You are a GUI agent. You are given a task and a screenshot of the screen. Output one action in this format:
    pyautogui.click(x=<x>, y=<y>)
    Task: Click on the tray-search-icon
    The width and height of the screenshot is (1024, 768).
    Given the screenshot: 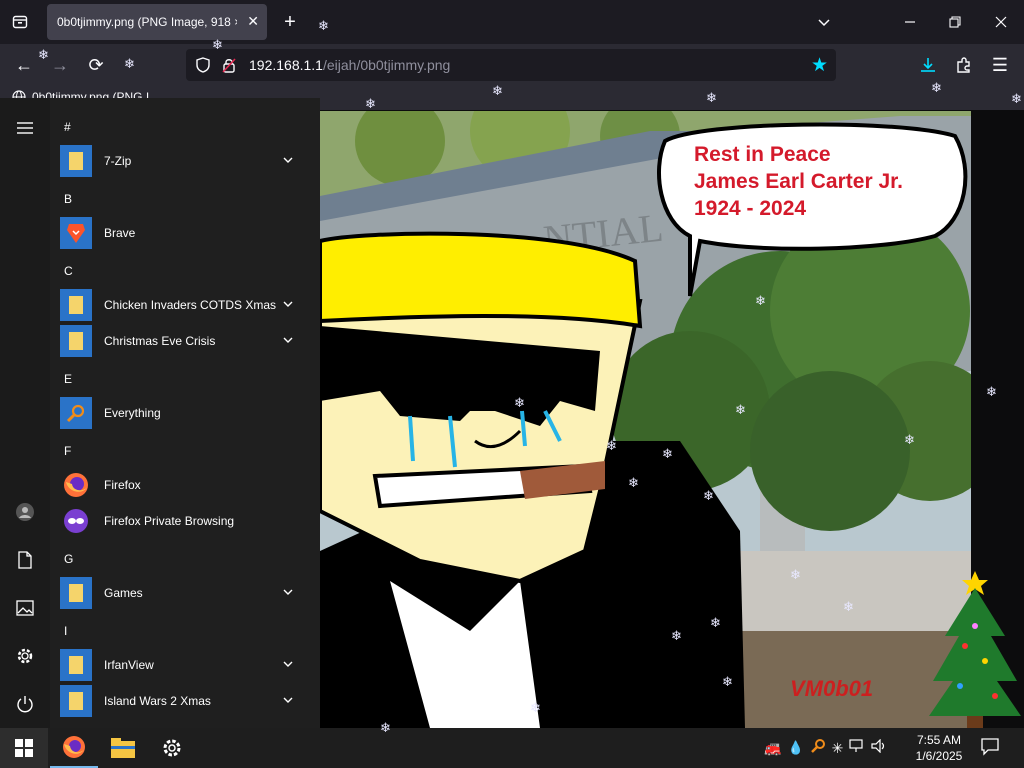 What is the action you would take?
    pyautogui.click(x=818, y=748)
    